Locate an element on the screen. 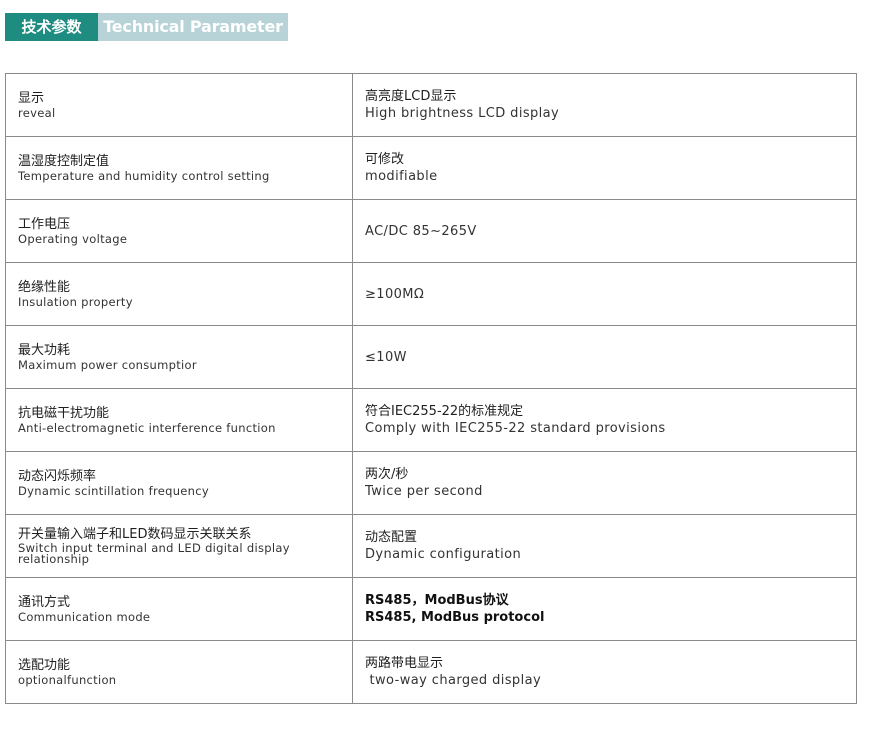 The width and height of the screenshot is (871, 729). param-name-cn: 抗电磁干扰功能 is located at coordinates (64, 413).